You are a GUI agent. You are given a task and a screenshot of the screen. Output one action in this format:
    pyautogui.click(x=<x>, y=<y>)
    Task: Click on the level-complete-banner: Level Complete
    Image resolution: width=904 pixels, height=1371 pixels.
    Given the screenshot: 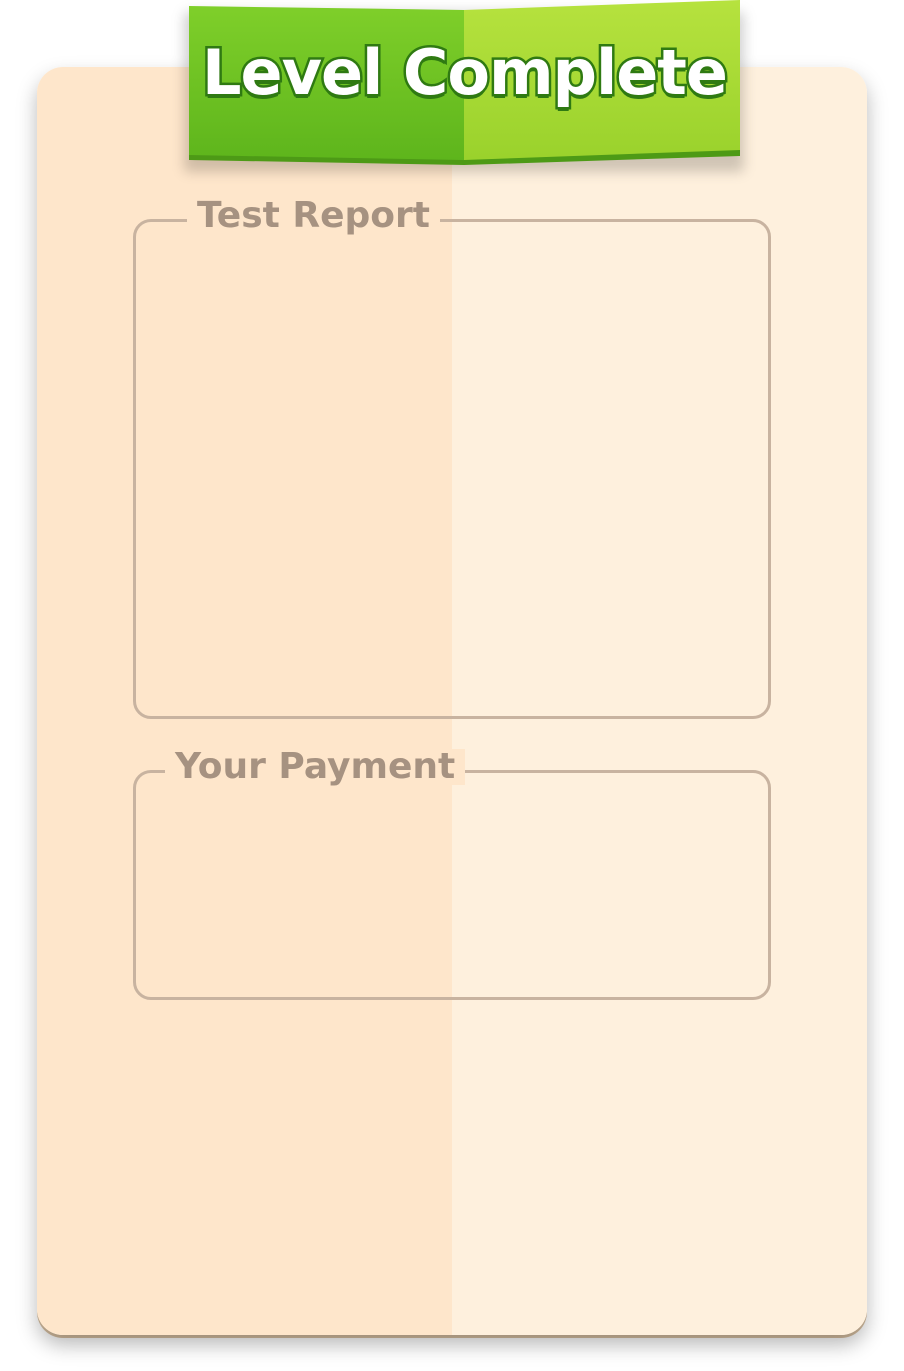 What is the action you would take?
    pyautogui.click(x=464, y=82)
    